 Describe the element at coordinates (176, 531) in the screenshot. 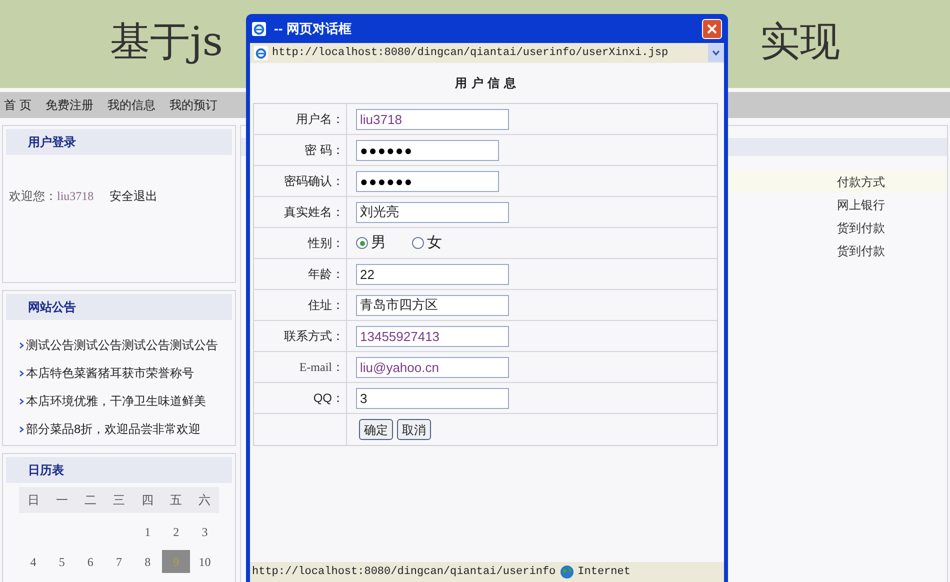

I see `calendar-day: 2` at that location.